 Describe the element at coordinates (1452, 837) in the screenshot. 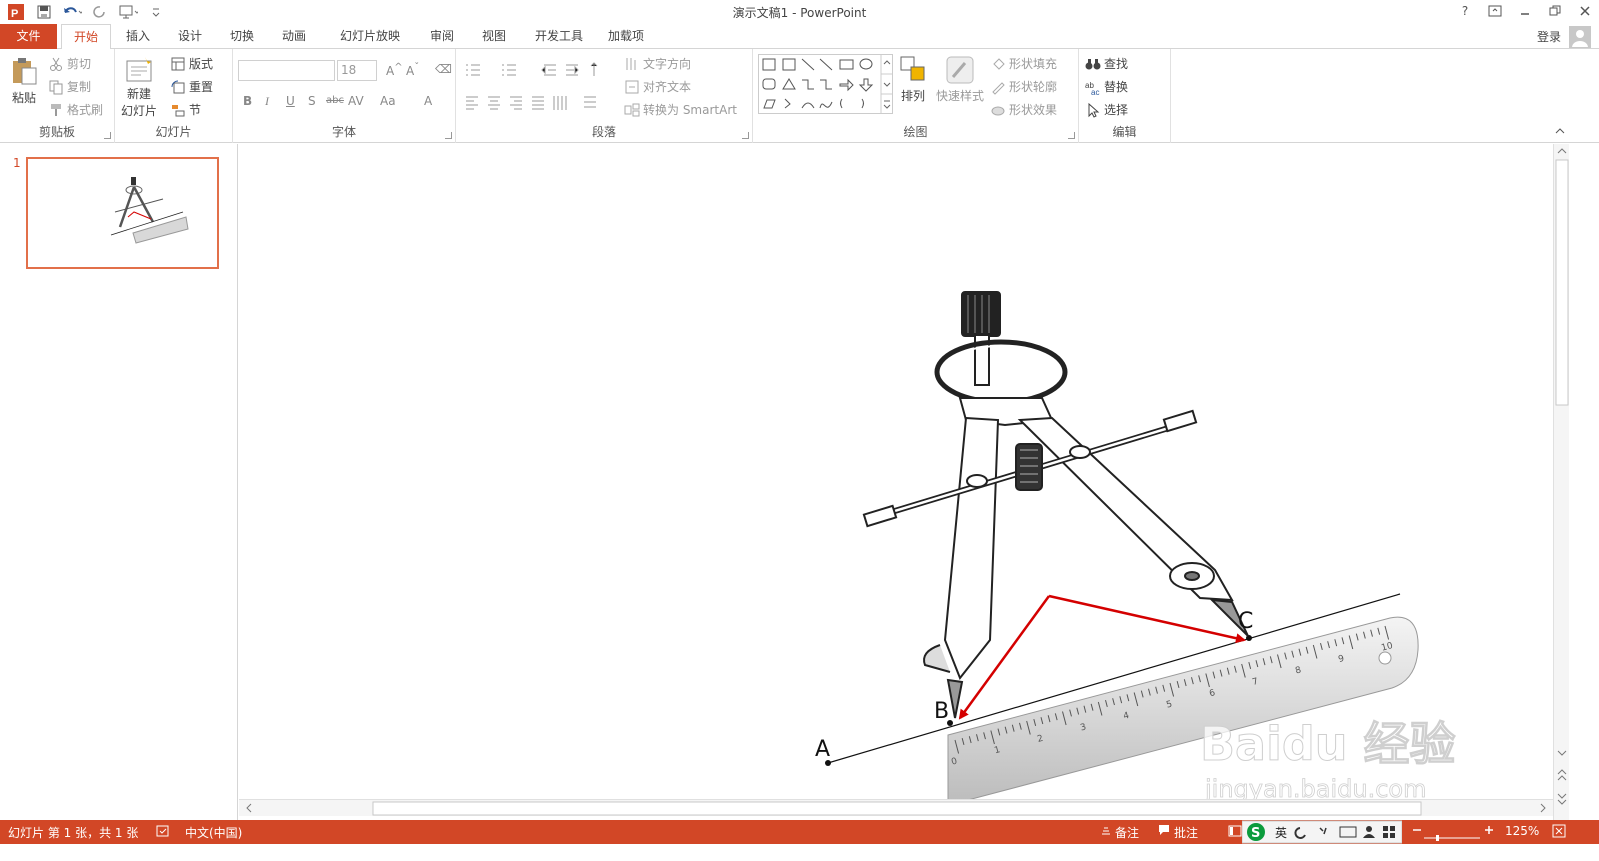

I see `zoom-slider` at that location.